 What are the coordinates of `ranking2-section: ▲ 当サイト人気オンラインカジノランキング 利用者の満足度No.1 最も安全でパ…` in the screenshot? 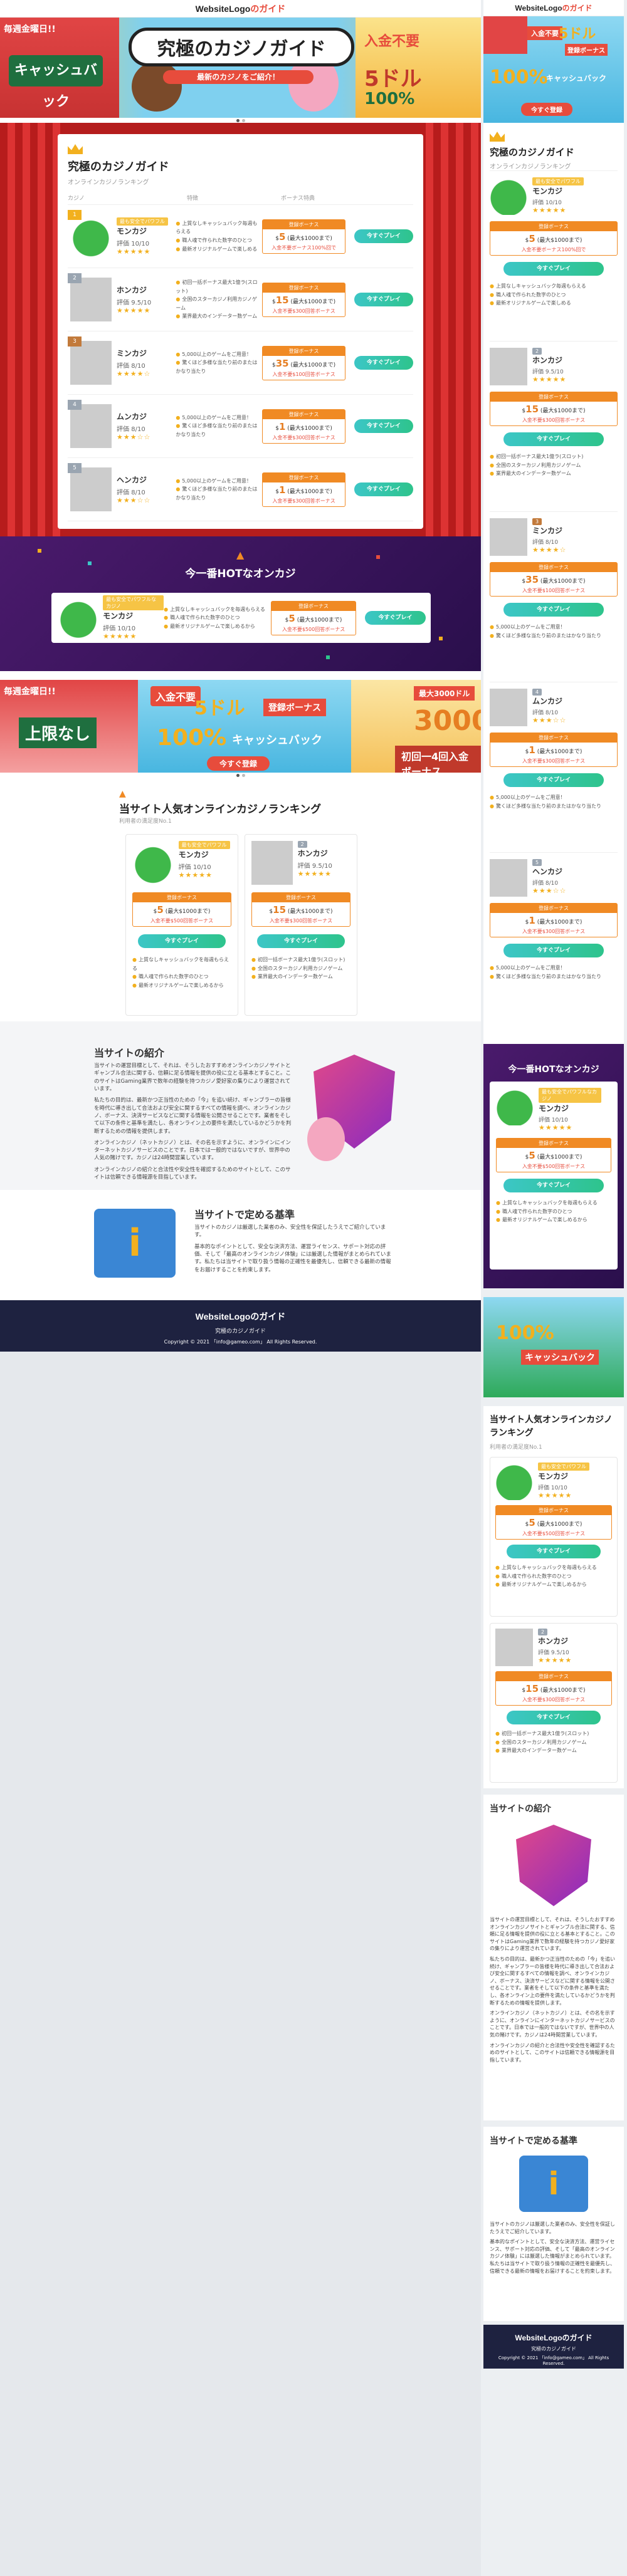 It's located at (240, 899).